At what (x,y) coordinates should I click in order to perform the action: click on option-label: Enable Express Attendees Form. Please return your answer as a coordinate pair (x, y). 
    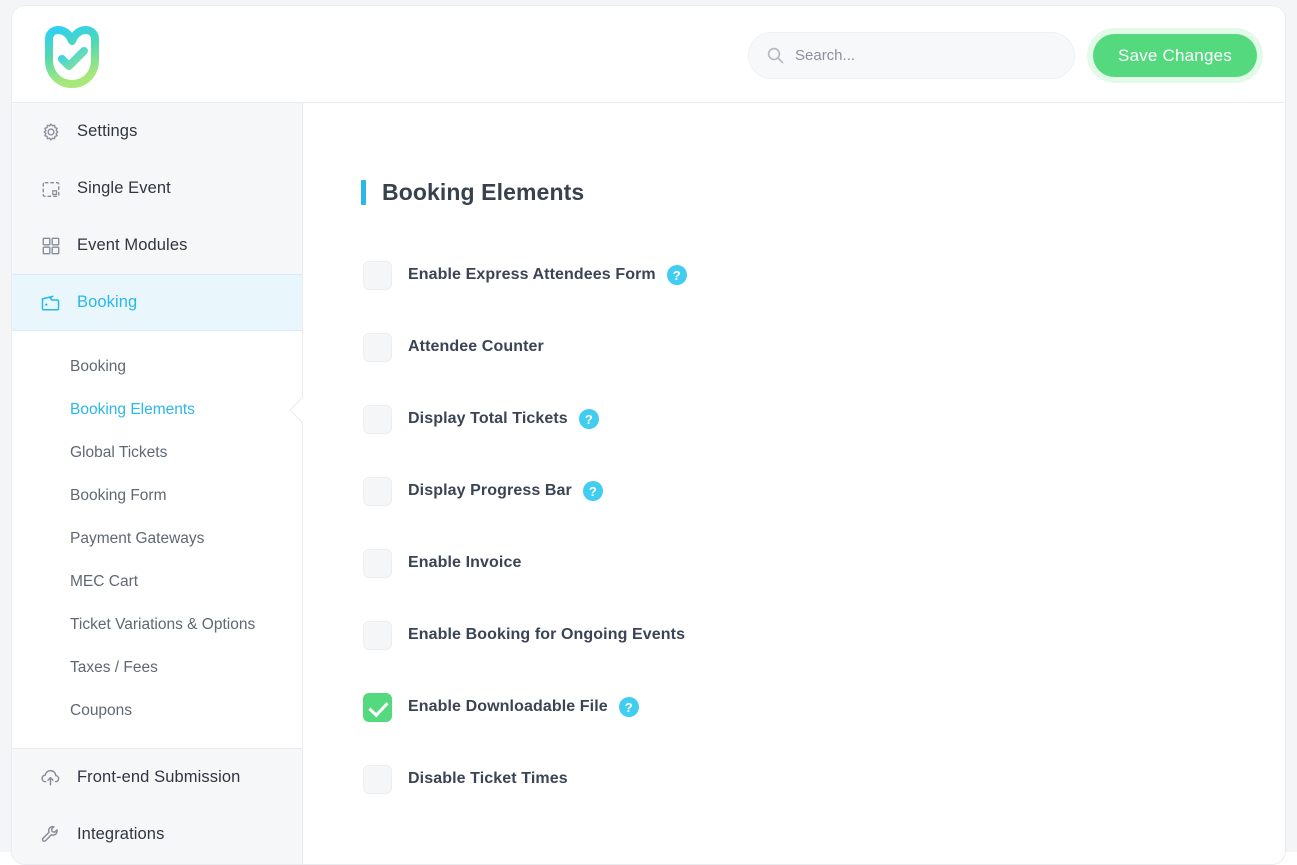
    Looking at the image, I should click on (532, 274).